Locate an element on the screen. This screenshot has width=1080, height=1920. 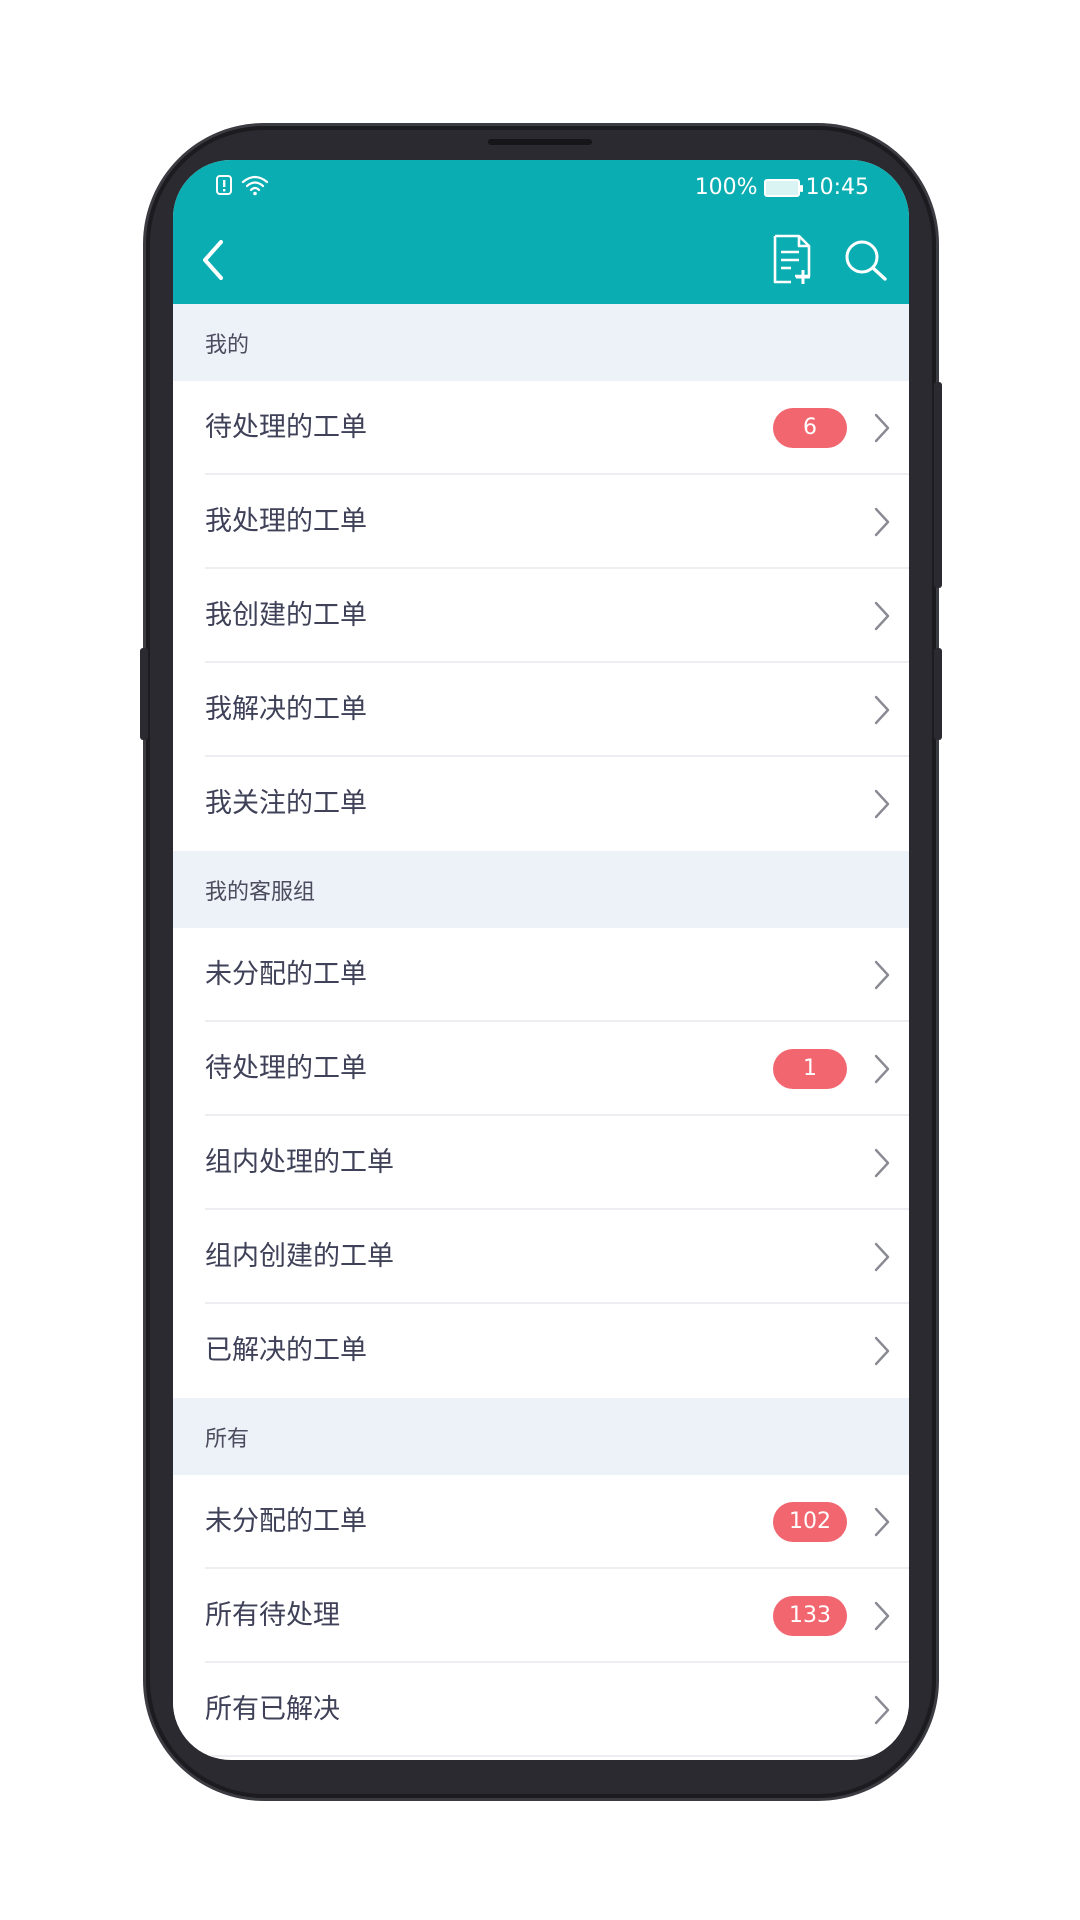
list-item: 所有待处理 133 is located at coordinates (541, 1616).